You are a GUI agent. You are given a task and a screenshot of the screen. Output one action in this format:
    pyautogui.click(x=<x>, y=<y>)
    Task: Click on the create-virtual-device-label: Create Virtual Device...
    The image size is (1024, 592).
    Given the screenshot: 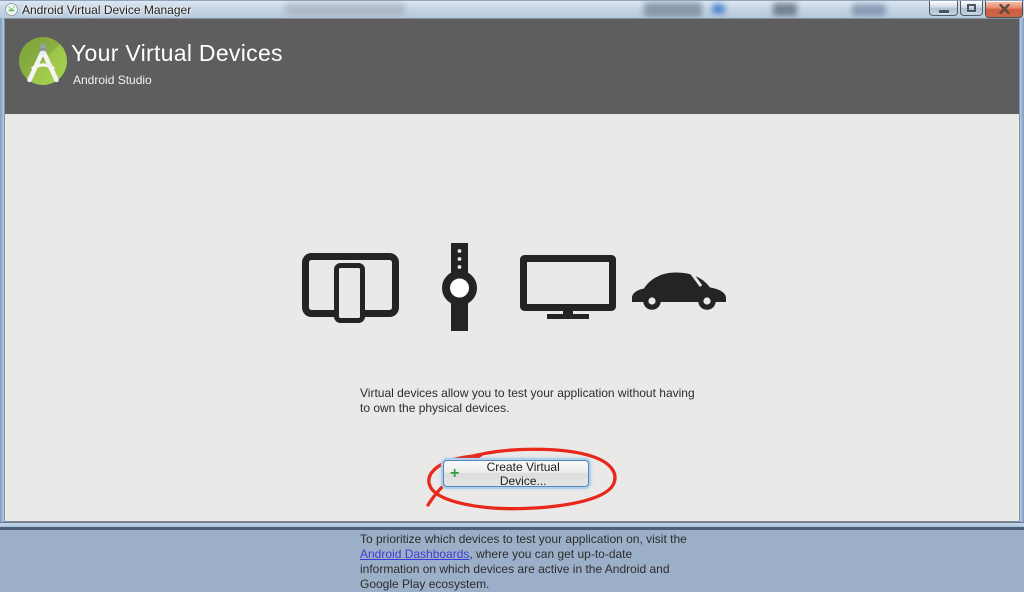 What is the action you would take?
    pyautogui.click(x=523, y=474)
    